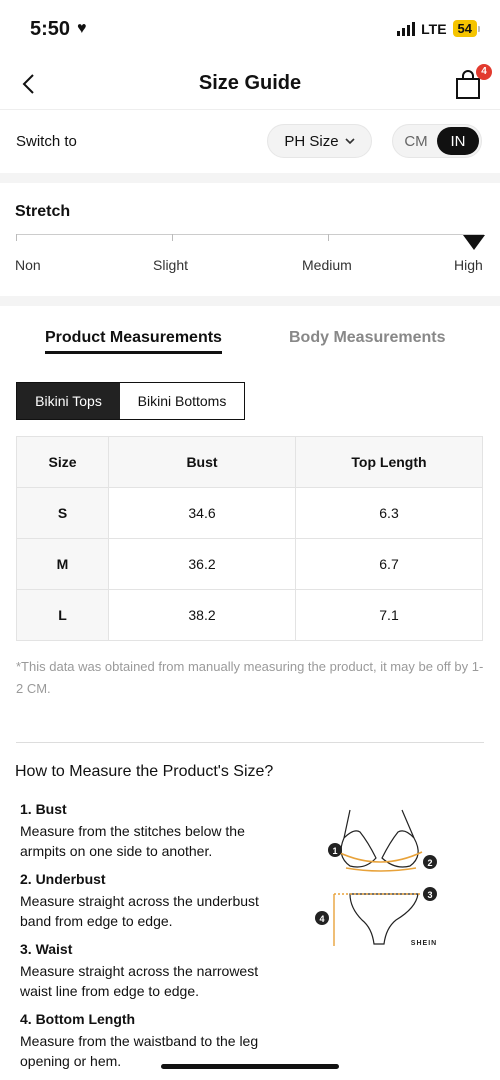  I want to click on bust-cell: 36.2, so click(202, 564).